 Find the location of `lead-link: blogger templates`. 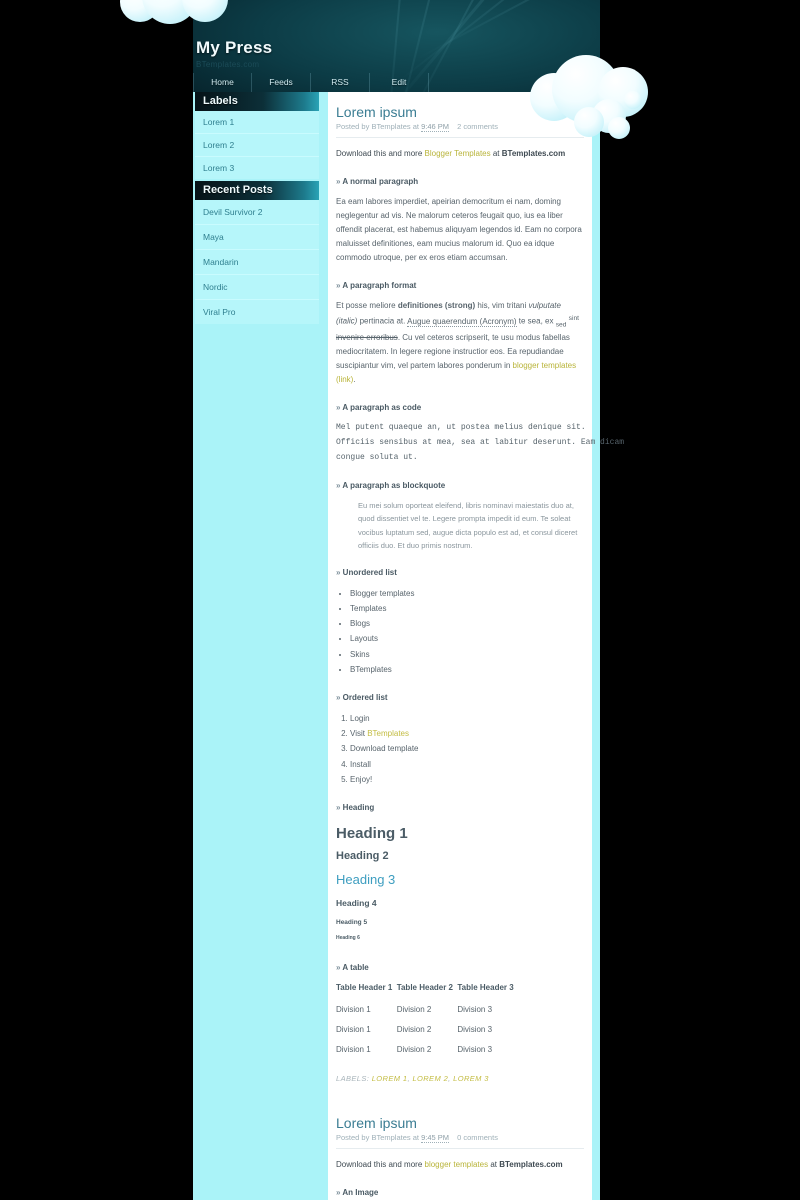

lead-link: blogger templates is located at coordinates (457, 1164).